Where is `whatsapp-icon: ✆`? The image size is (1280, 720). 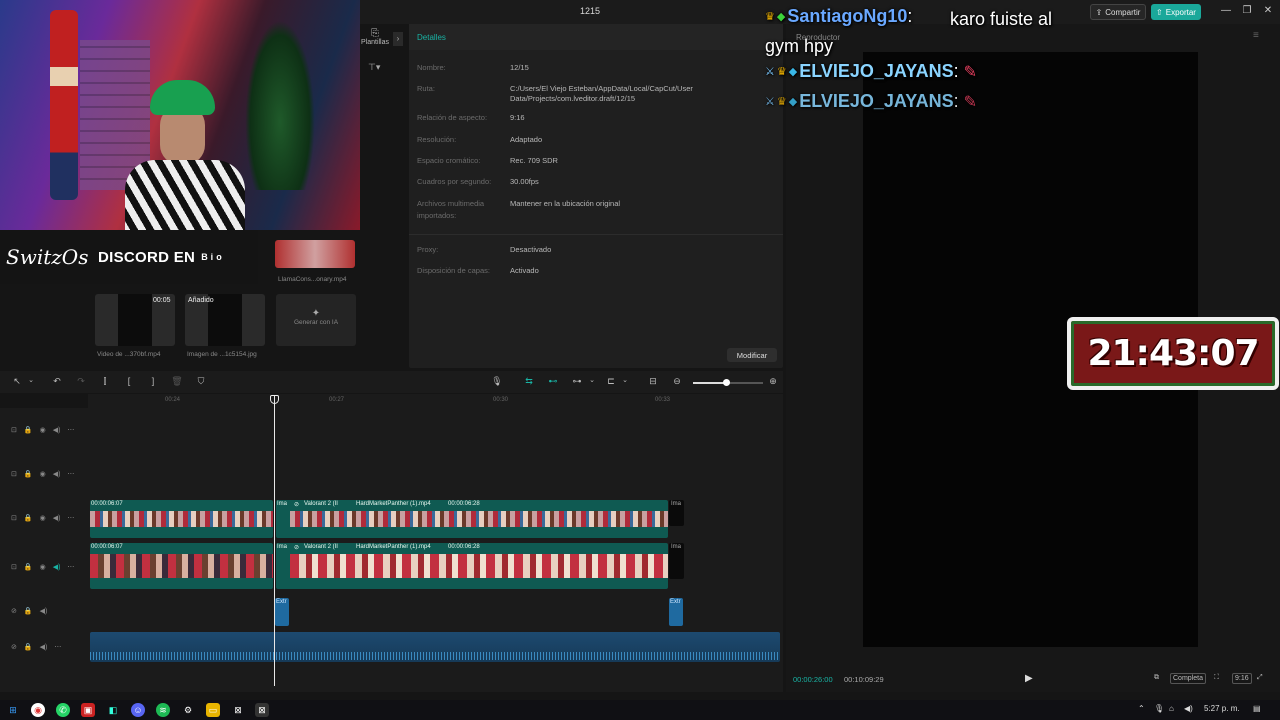 whatsapp-icon: ✆ is located at coordinates (63, 710).